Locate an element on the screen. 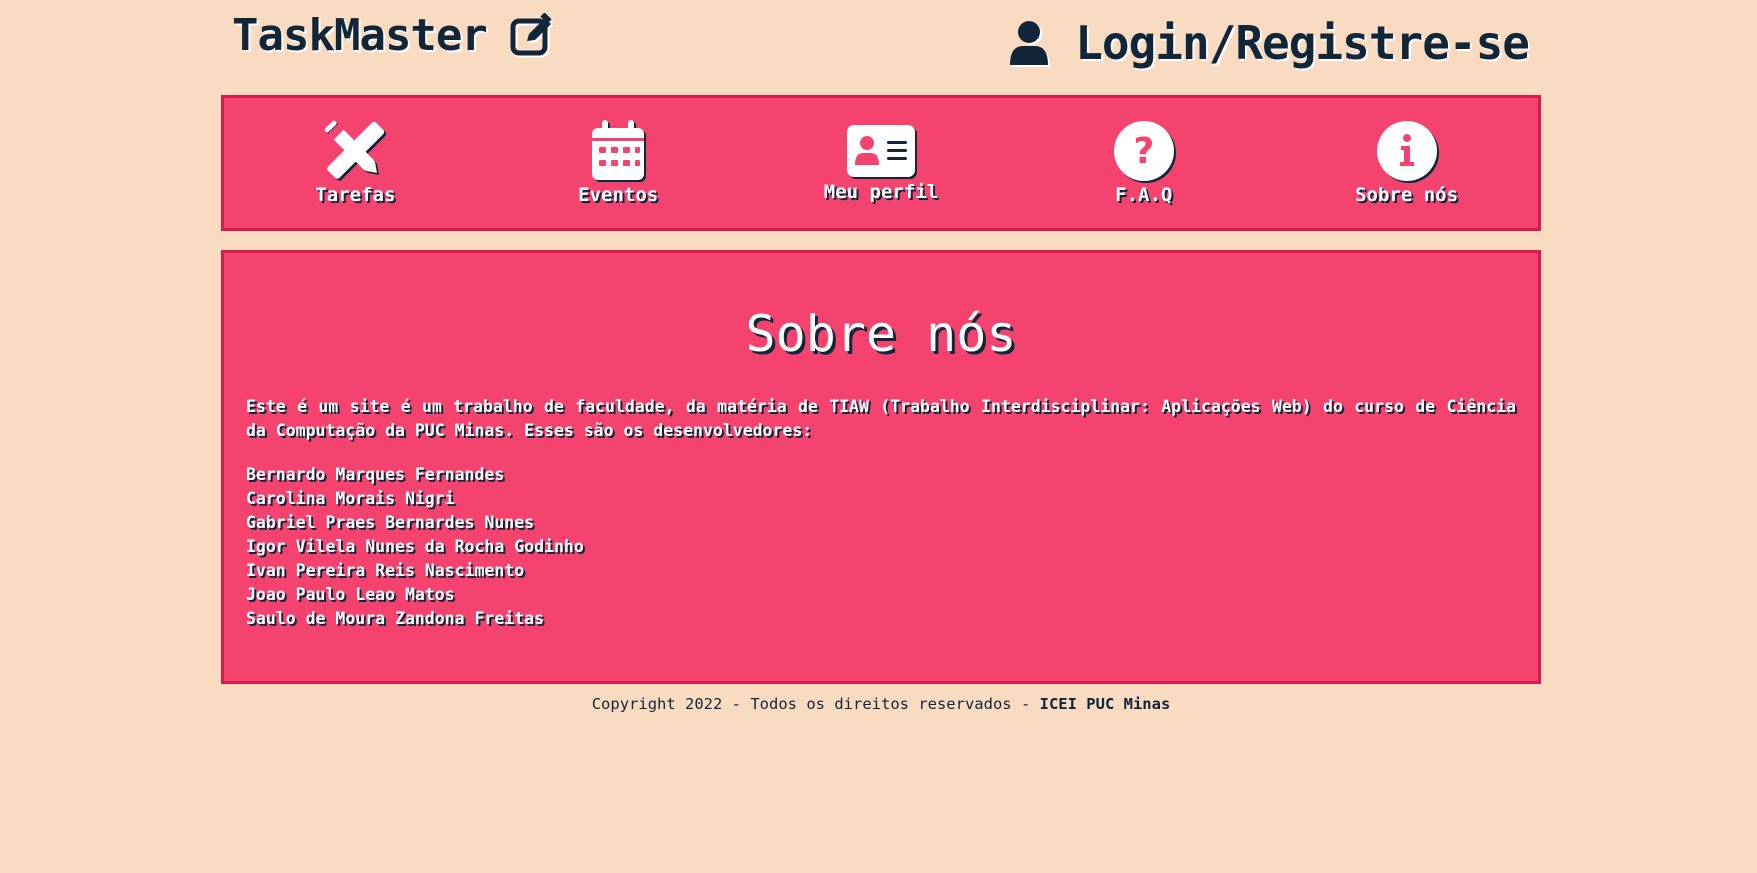 This screenshot has width=1757, height=873. nav-item-tarefas: Tarefas is located at coordinates (355, 163).